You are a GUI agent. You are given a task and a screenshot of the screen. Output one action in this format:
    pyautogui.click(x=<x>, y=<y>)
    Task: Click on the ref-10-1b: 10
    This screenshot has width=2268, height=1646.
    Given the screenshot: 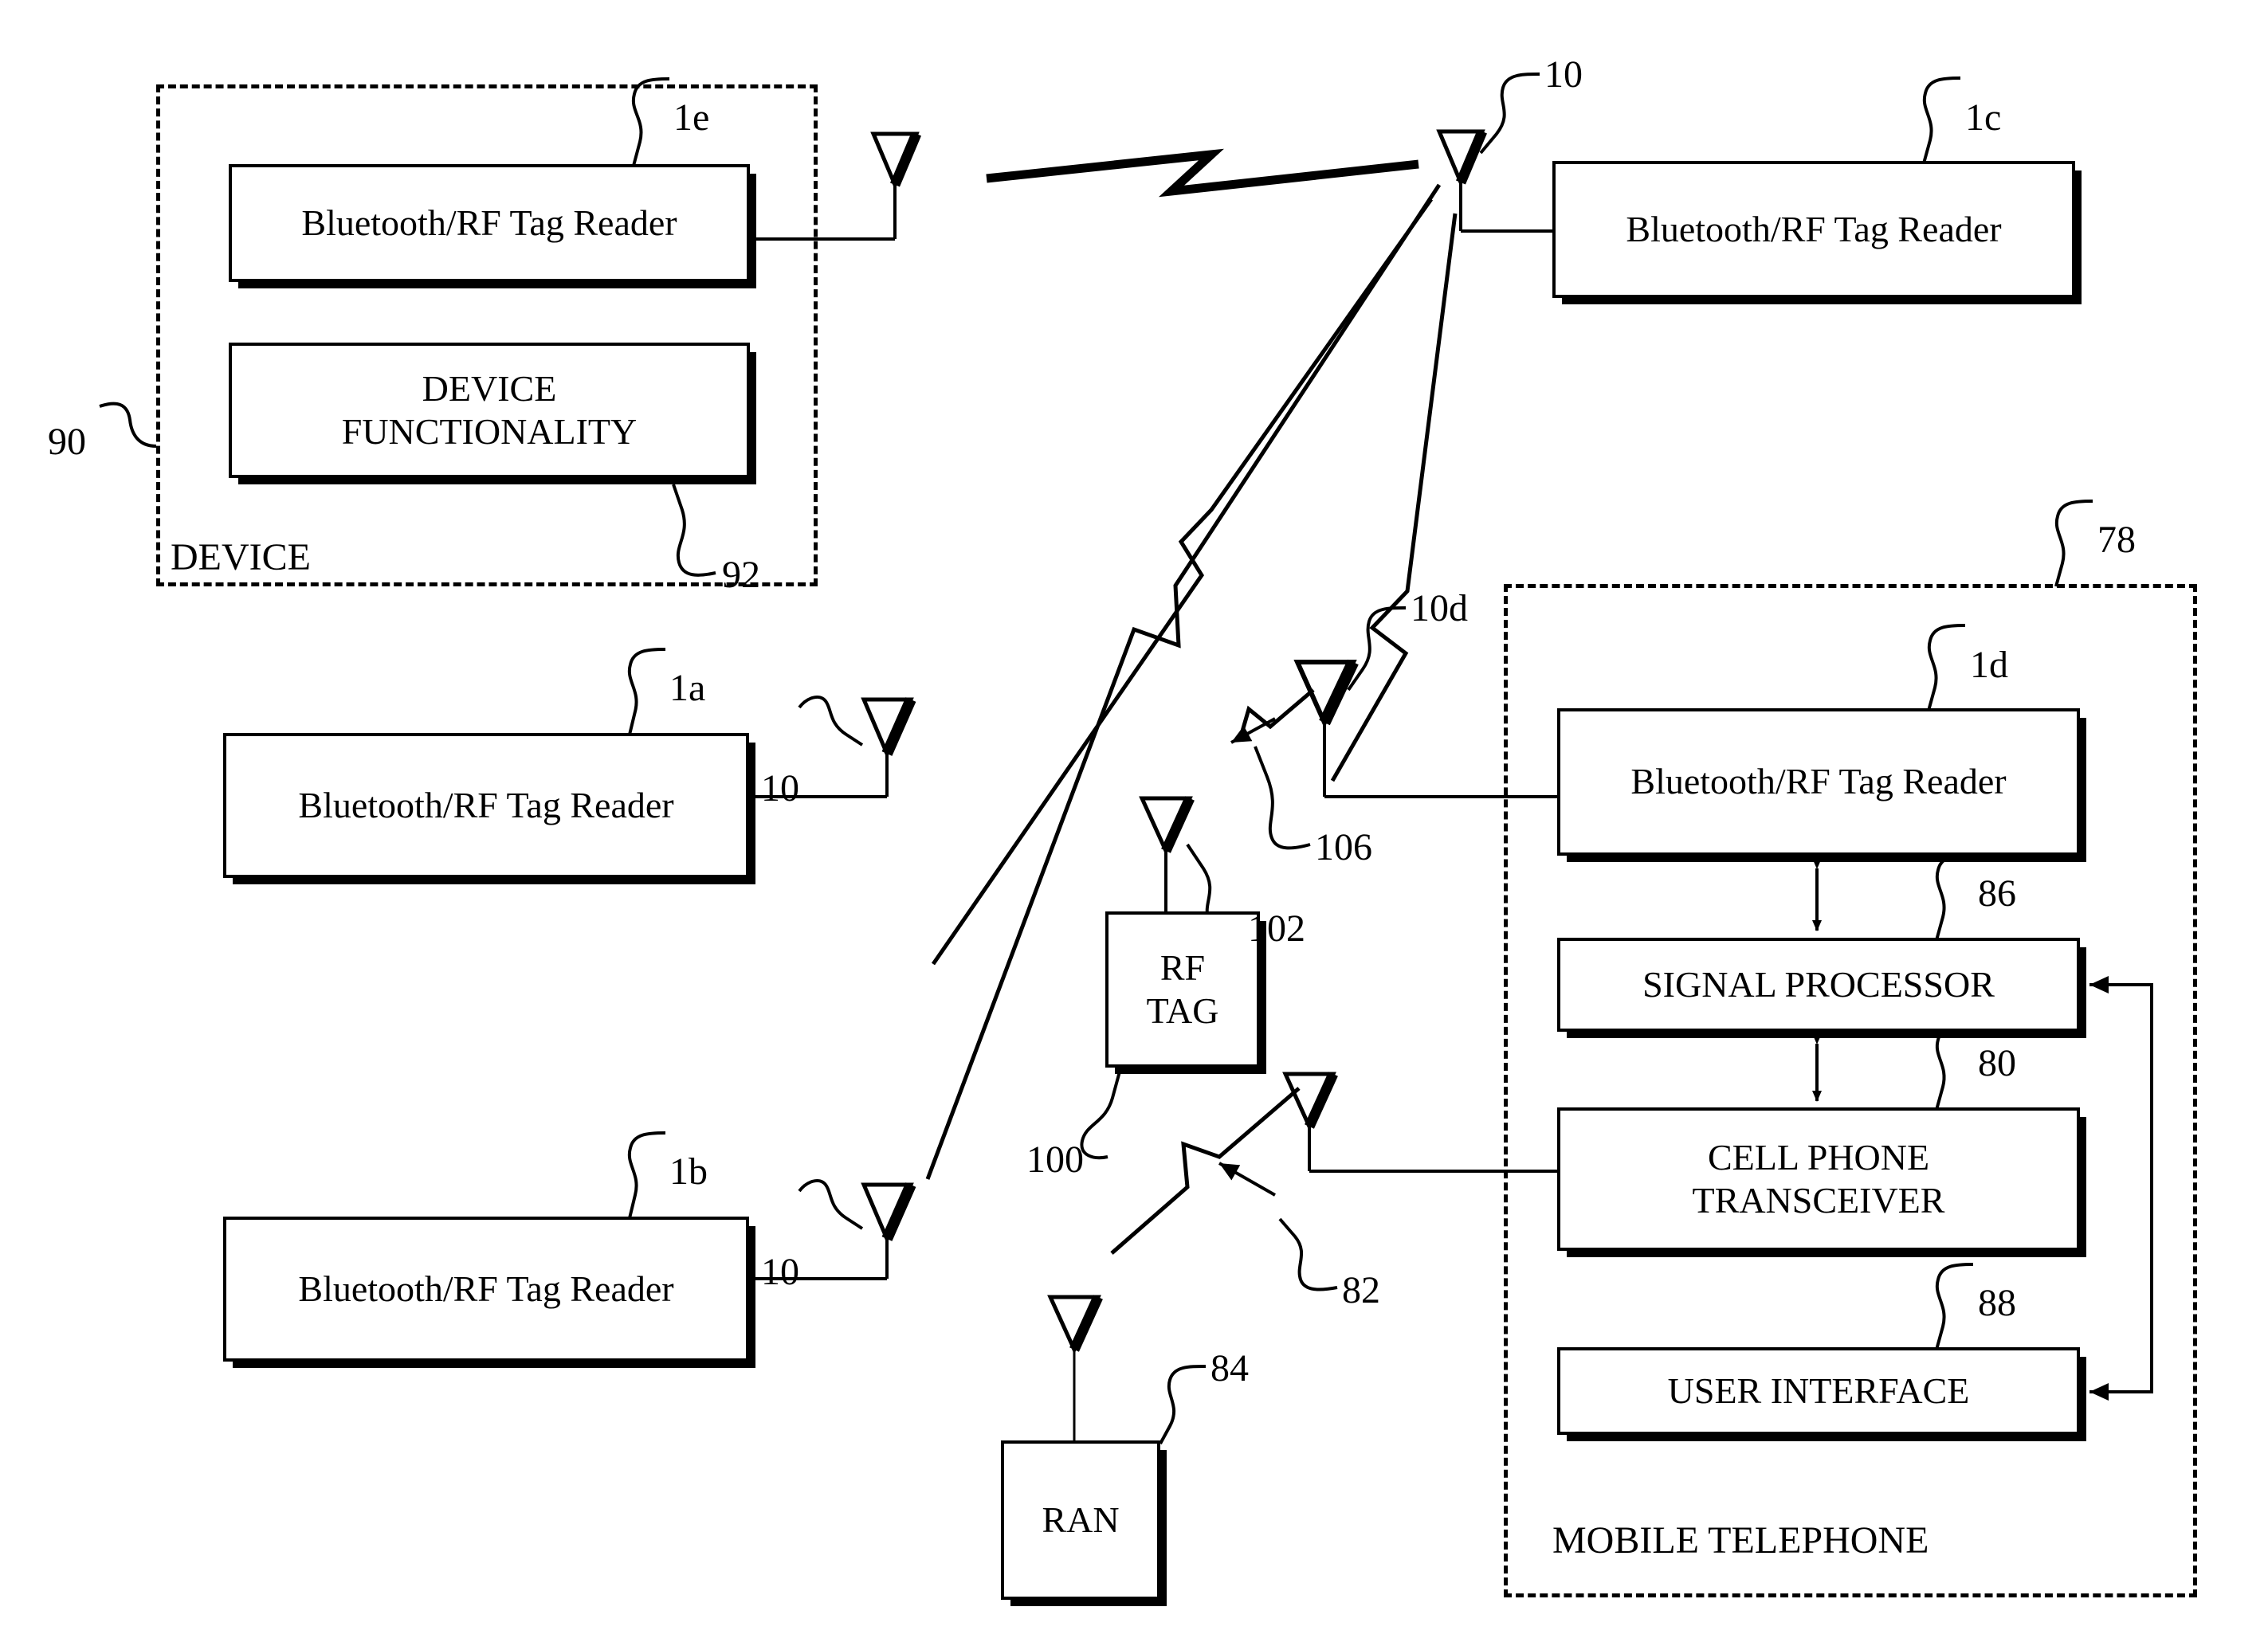 What is the action you would take?
    pyautogui.click(x=780, y=1272)
    